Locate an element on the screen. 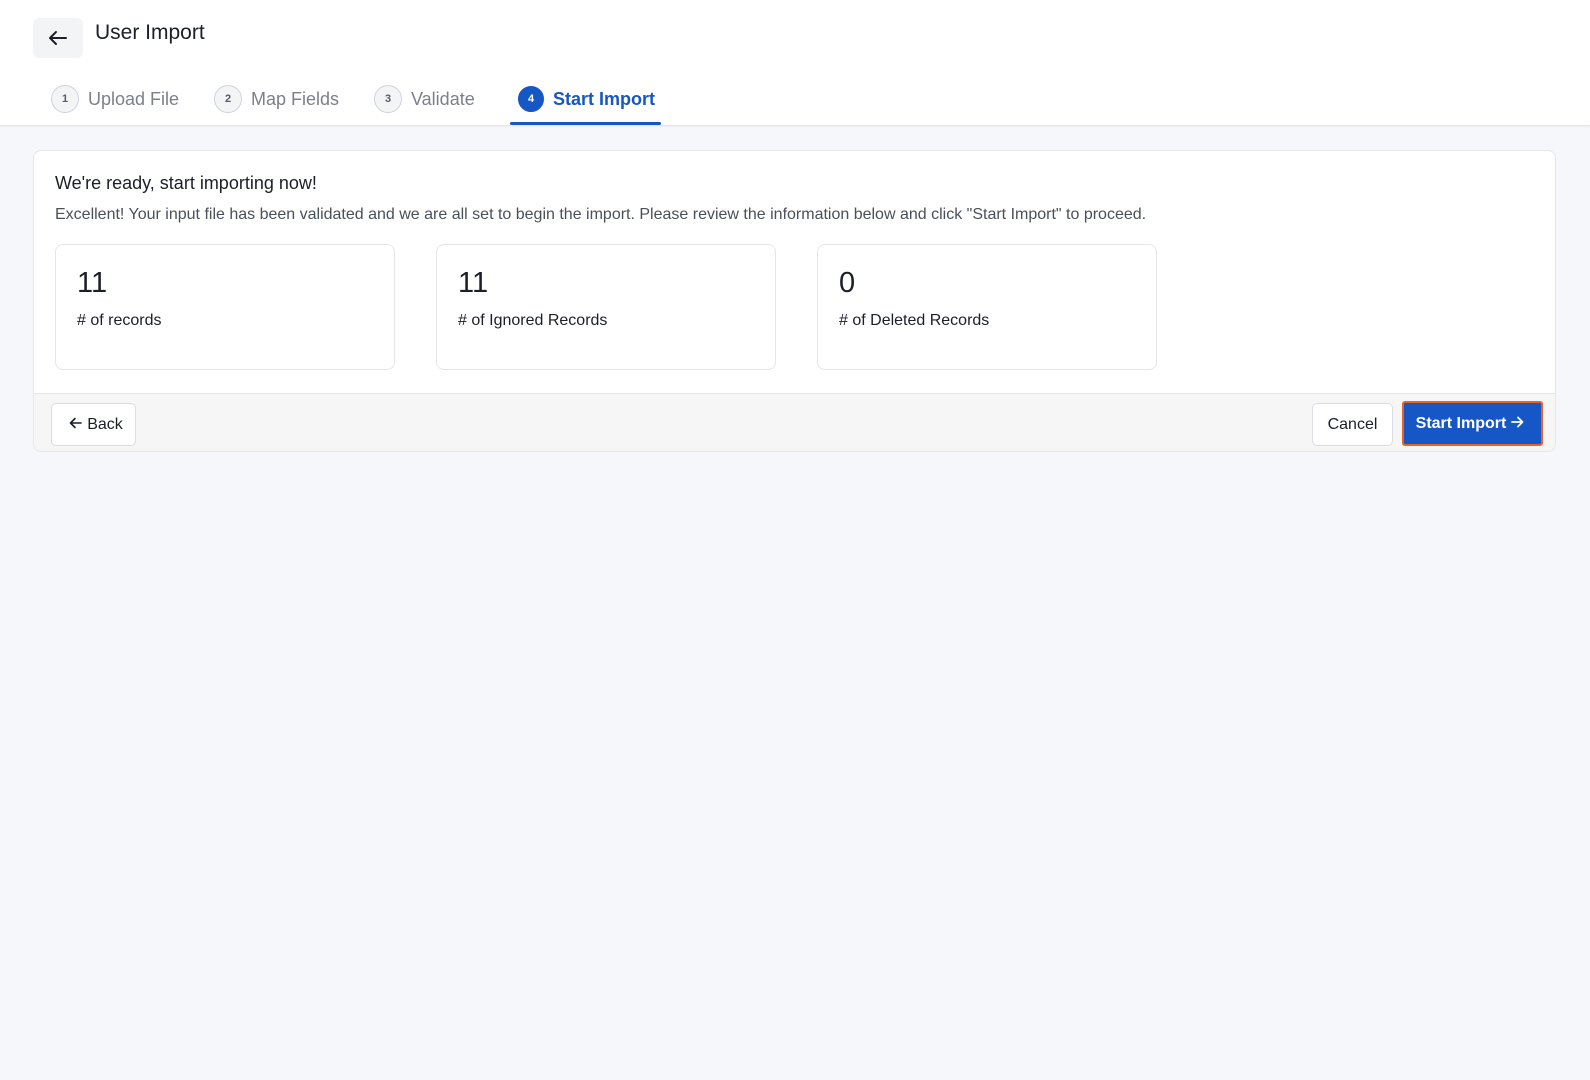  header-back-button is located at coordinates (58, 38).